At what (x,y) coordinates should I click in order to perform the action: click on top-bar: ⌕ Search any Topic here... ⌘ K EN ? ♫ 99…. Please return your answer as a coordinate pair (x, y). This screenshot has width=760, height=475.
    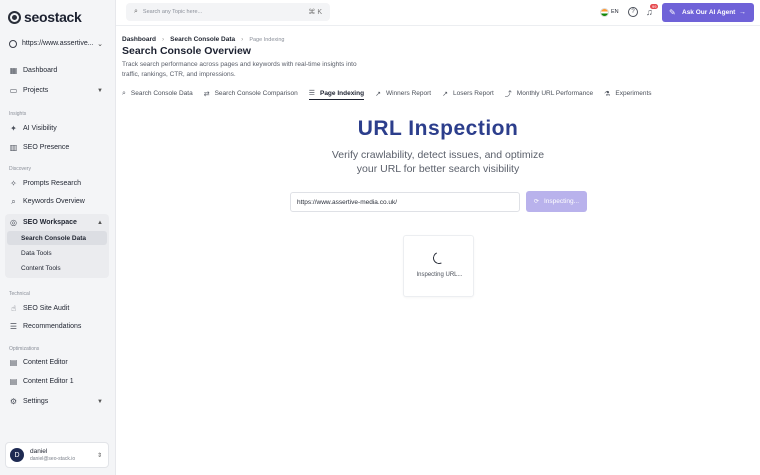
    Looking at the image, I should click on (438, 13).